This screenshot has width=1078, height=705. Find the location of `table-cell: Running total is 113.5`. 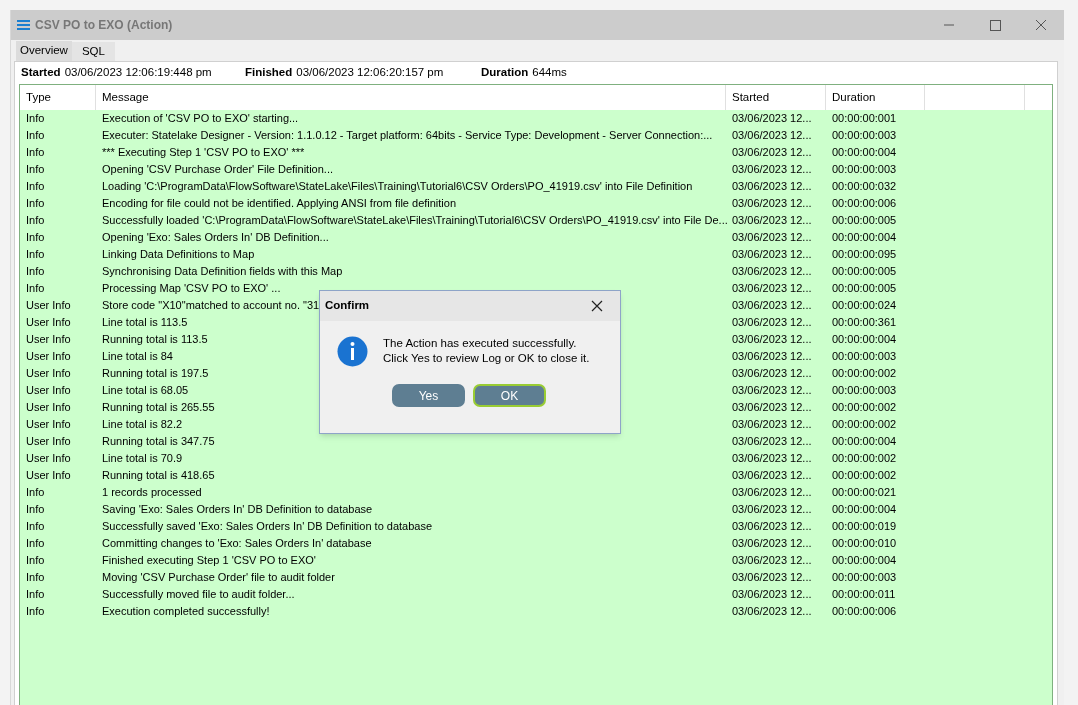

table-cell: Running total is 113.5 is located at coordinates (155, 339).